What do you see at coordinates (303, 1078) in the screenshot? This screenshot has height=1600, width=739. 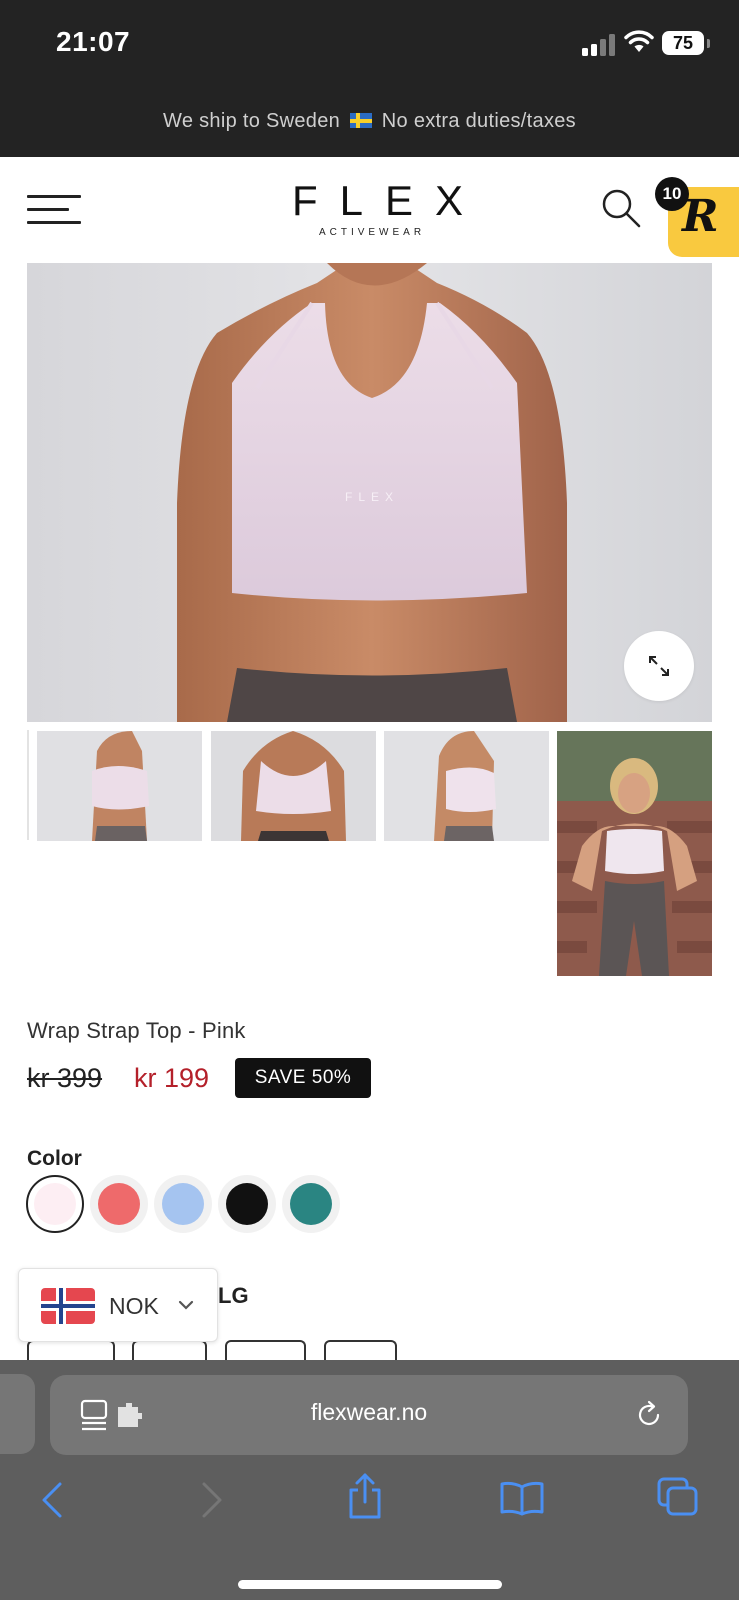 I see `discount-badge: SAVE 50%` at bounding box center [303, 1078].